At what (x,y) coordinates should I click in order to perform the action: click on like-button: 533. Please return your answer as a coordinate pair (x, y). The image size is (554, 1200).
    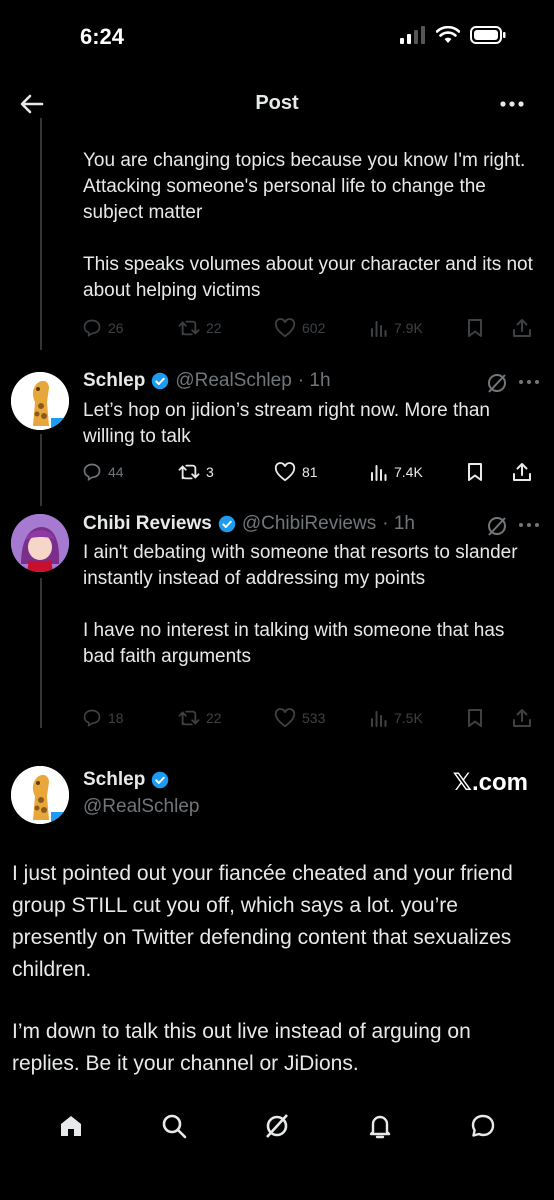
    Looking at the image, I should click on (322, 718).